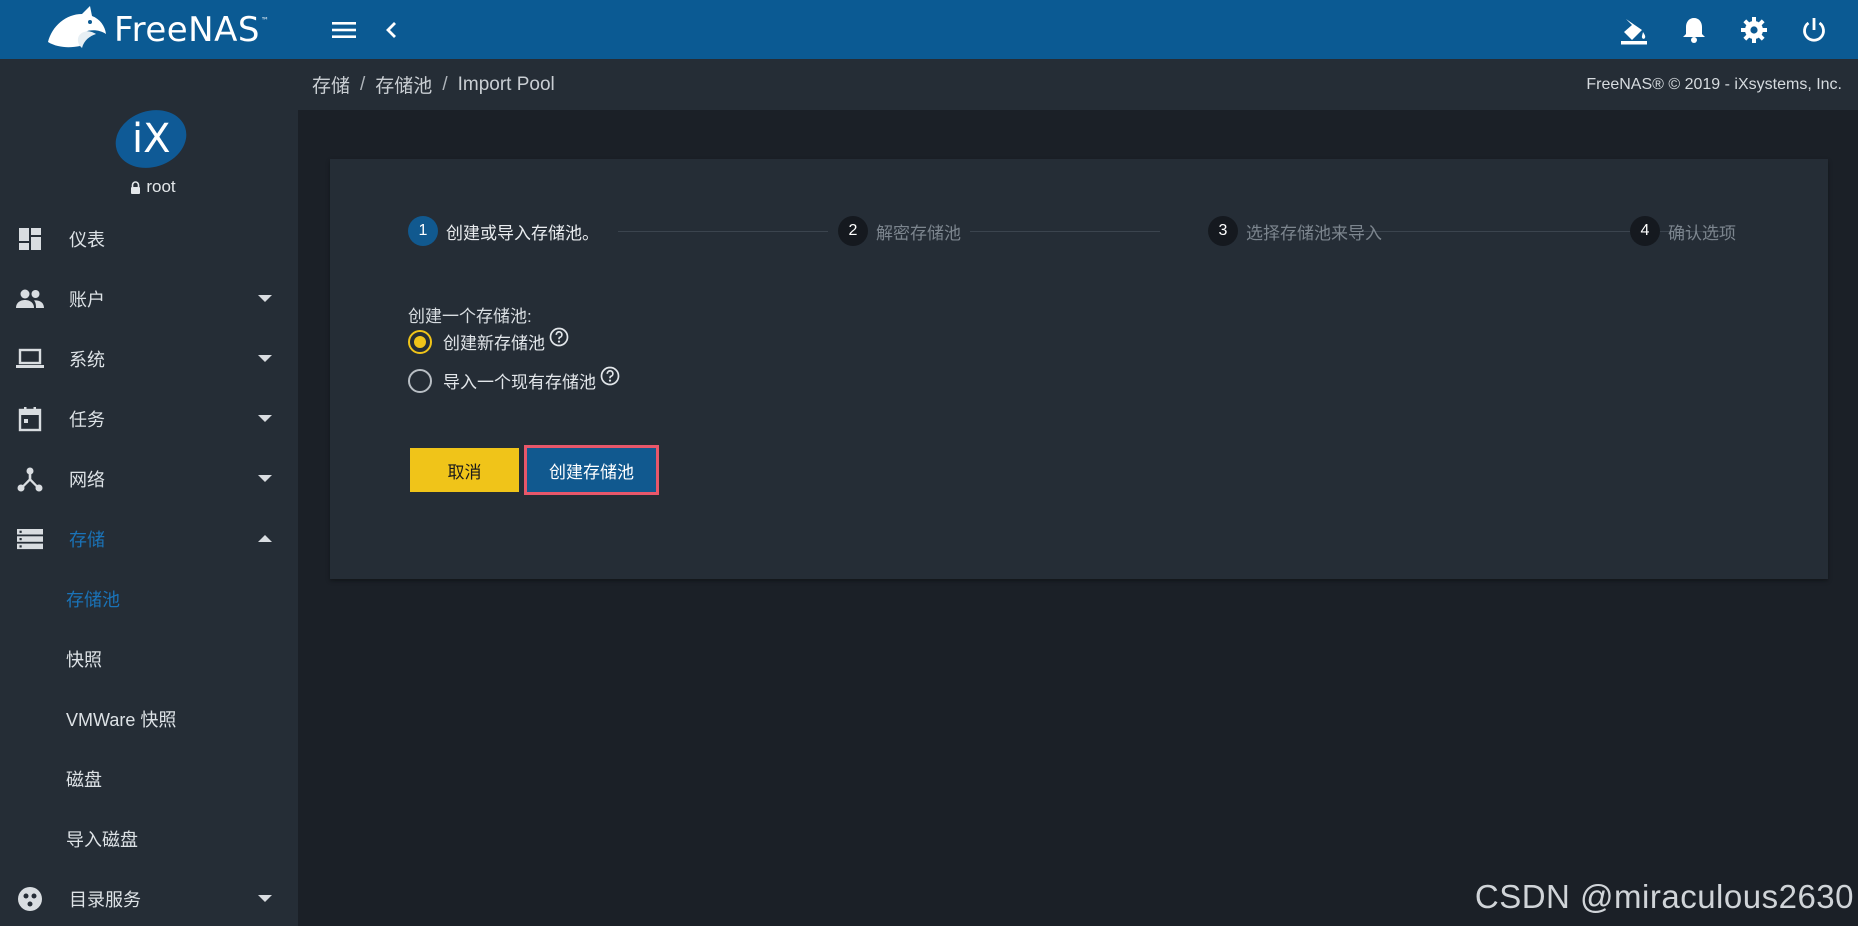 The width and height of the screenshot is (1858, 926). What do you see at coordinates (30, 359) in the screenshot?
I see `laptop-icon` at bounding box center [30, 359].